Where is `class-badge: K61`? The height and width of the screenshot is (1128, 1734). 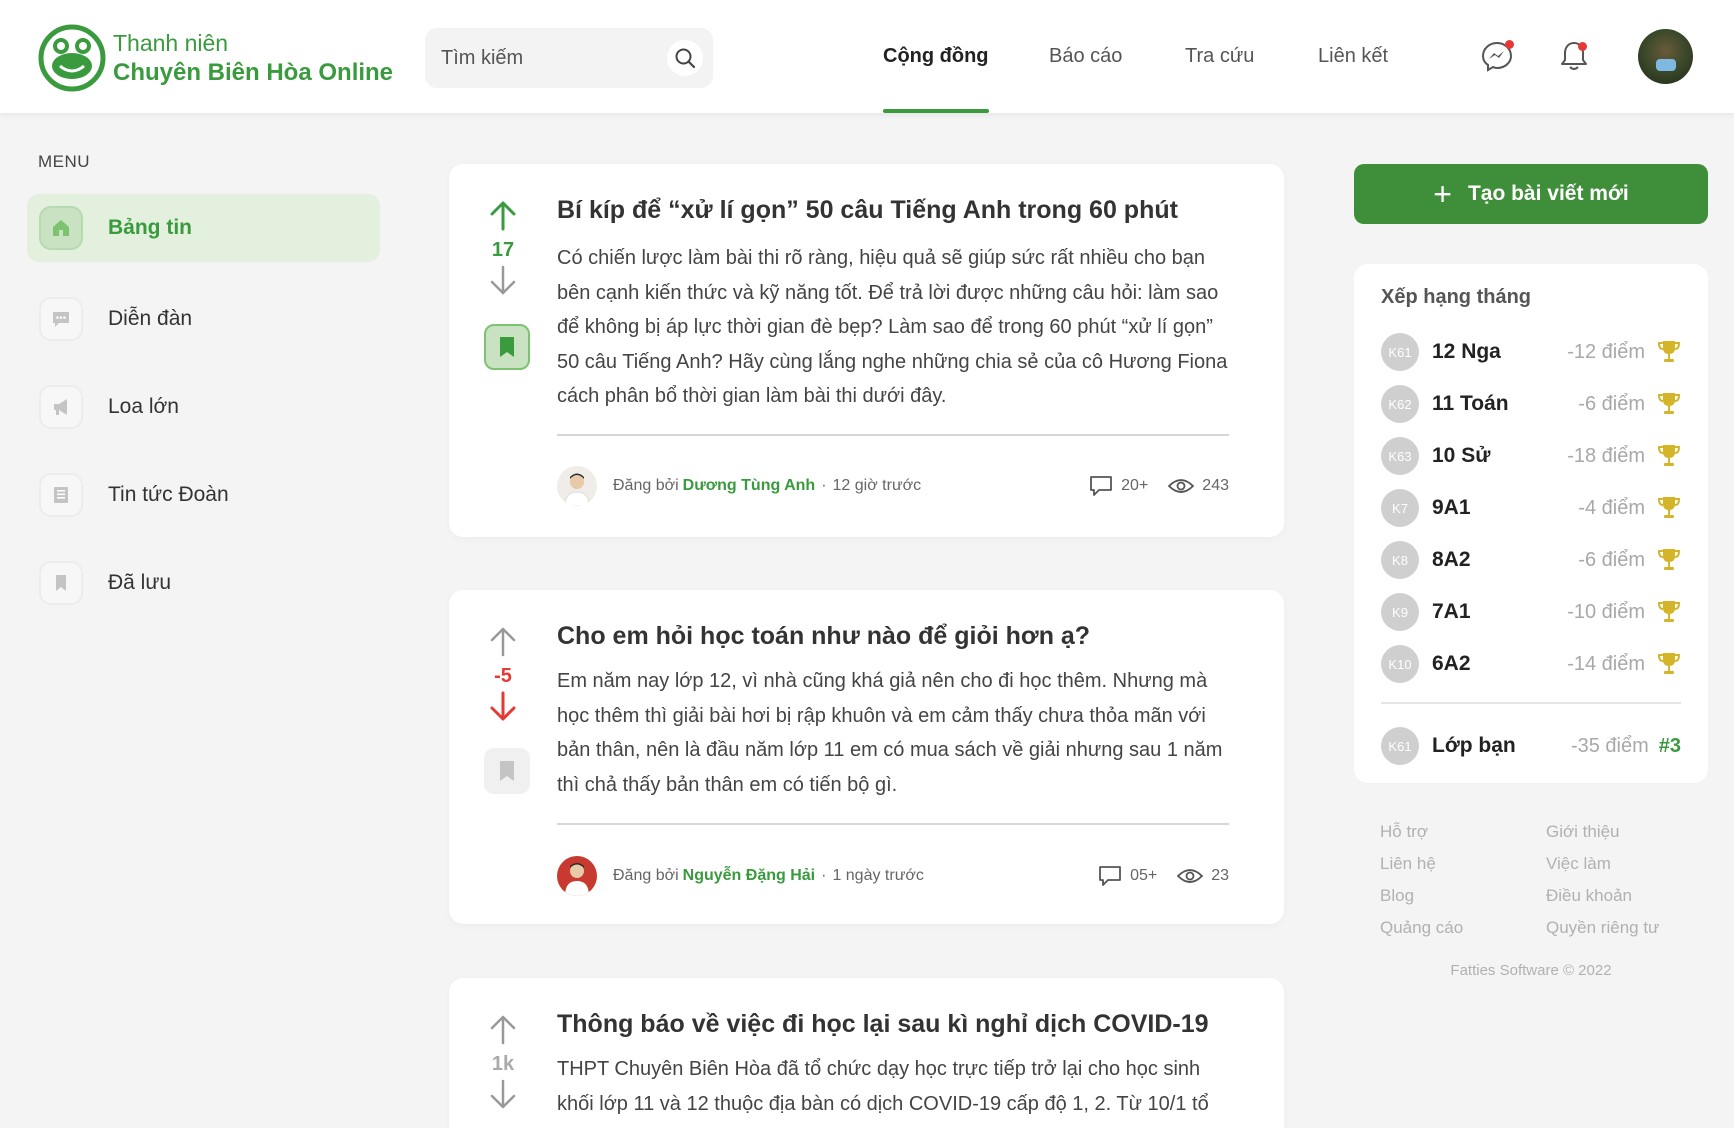 class-badge: K61 is located at coordinates (1400, 746).